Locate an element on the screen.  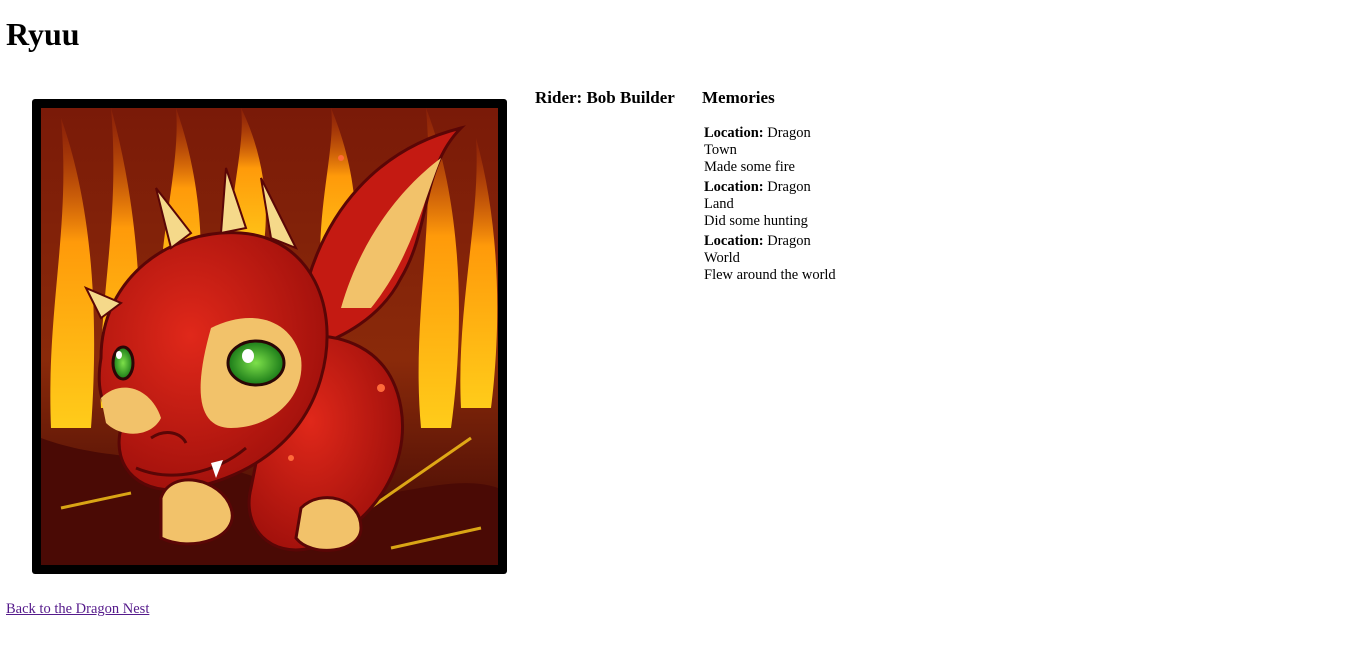
memory-location: Location: Dragon Land is located at coordinates (774, 196).